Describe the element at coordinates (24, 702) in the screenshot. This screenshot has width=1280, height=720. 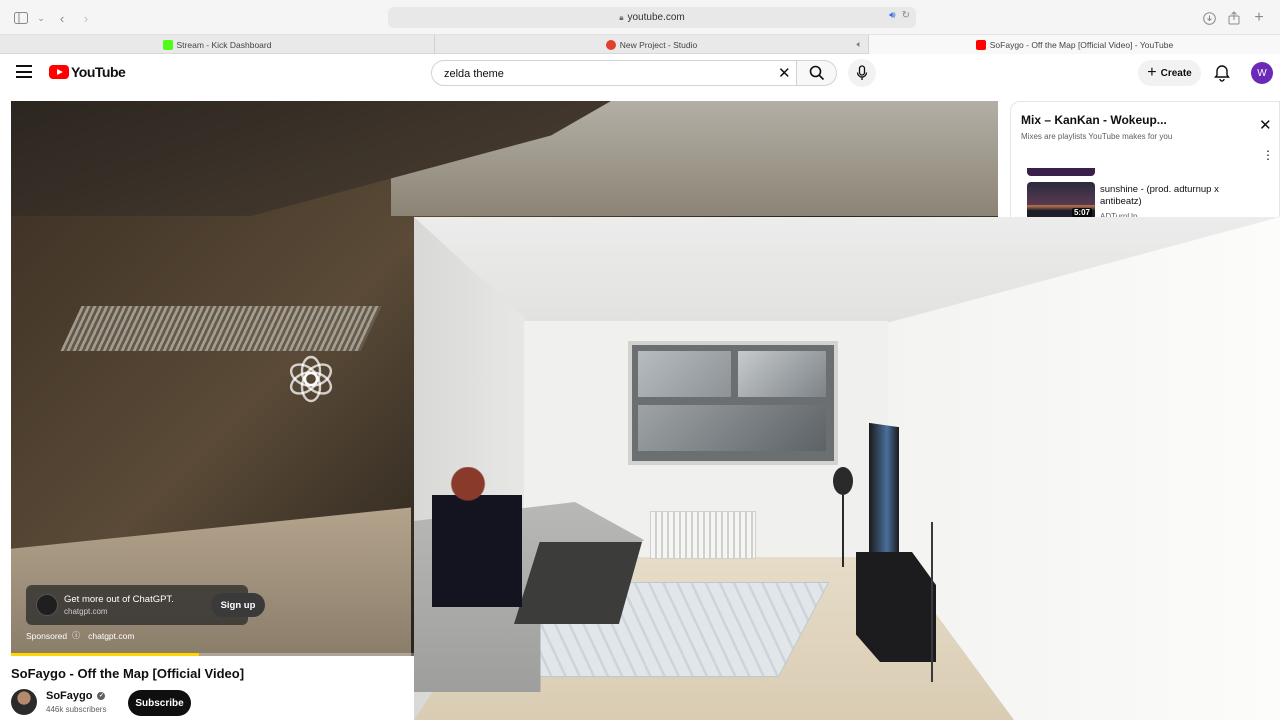
I see `channel-avatar` at that location.